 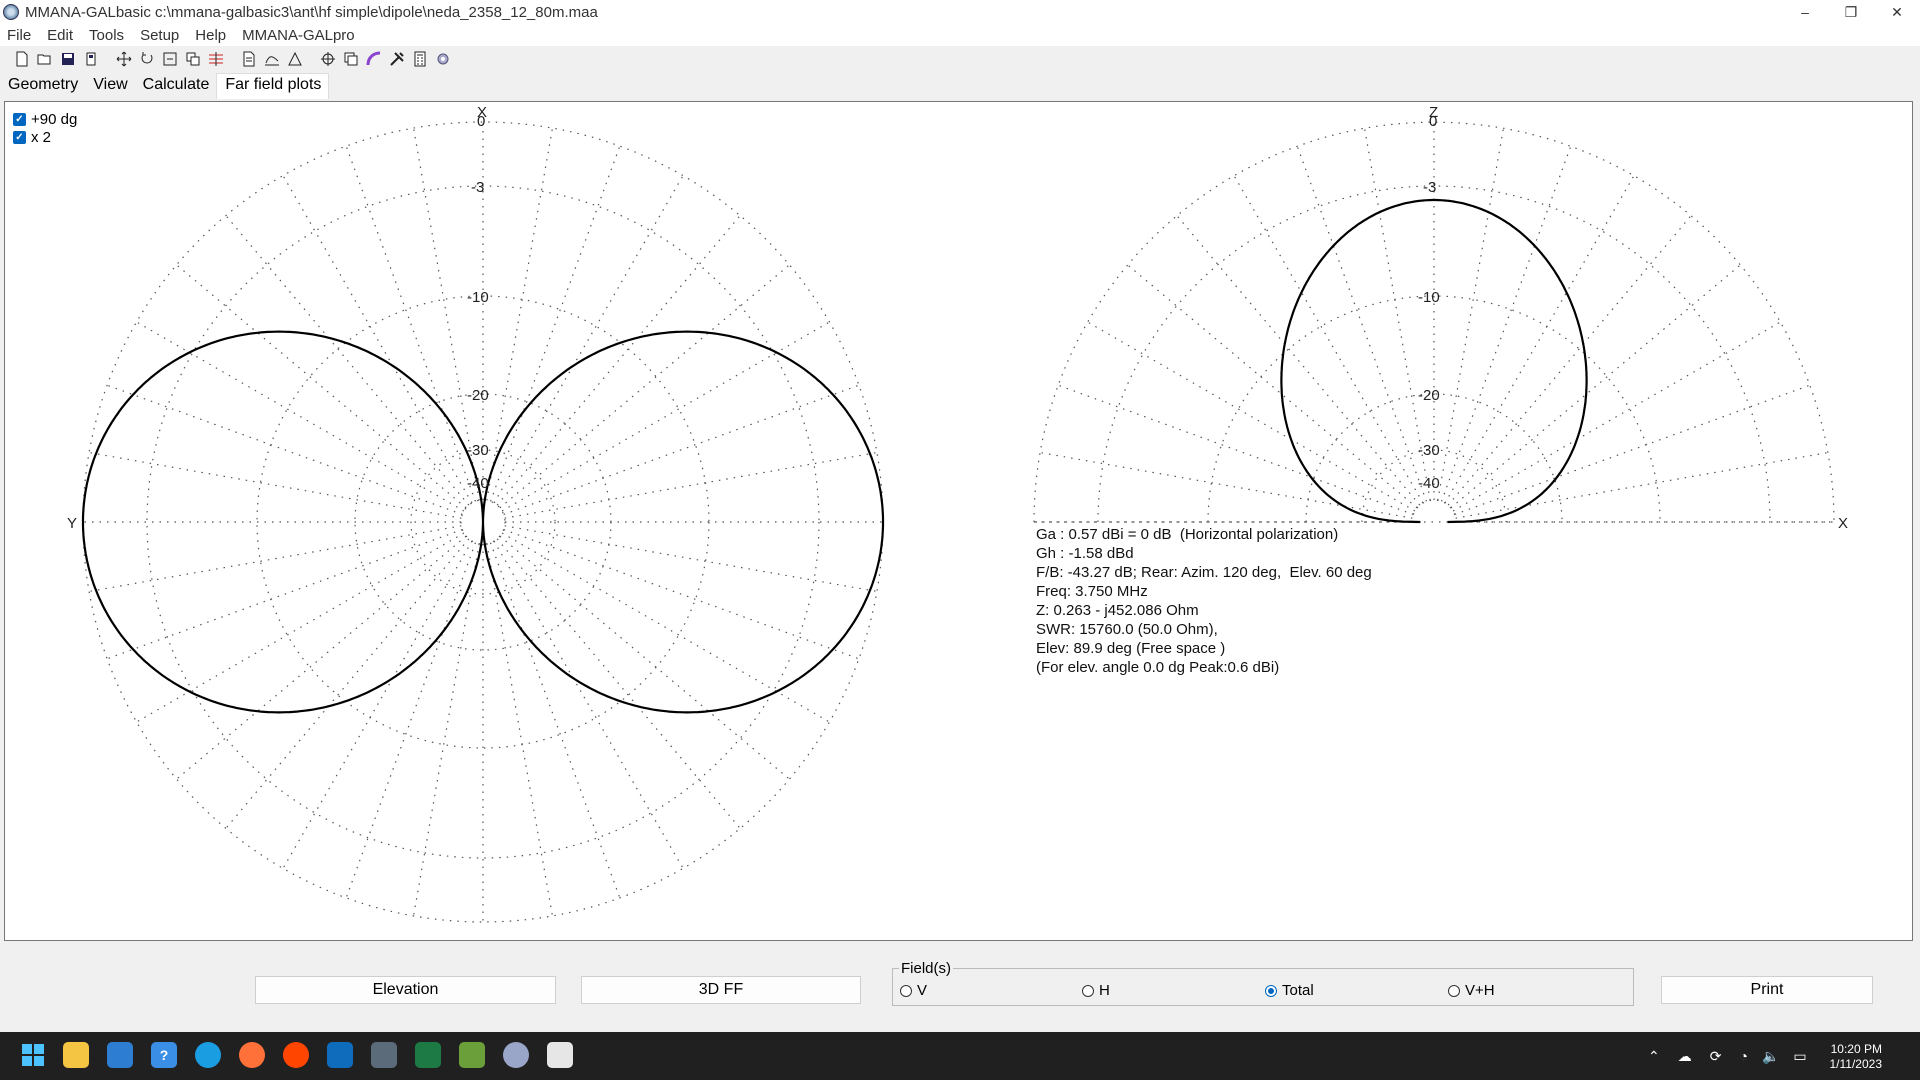 What do you see at coordinates (170, 59) in the screenshot?
I see `resize-icon` at bounding box center [170, 59].